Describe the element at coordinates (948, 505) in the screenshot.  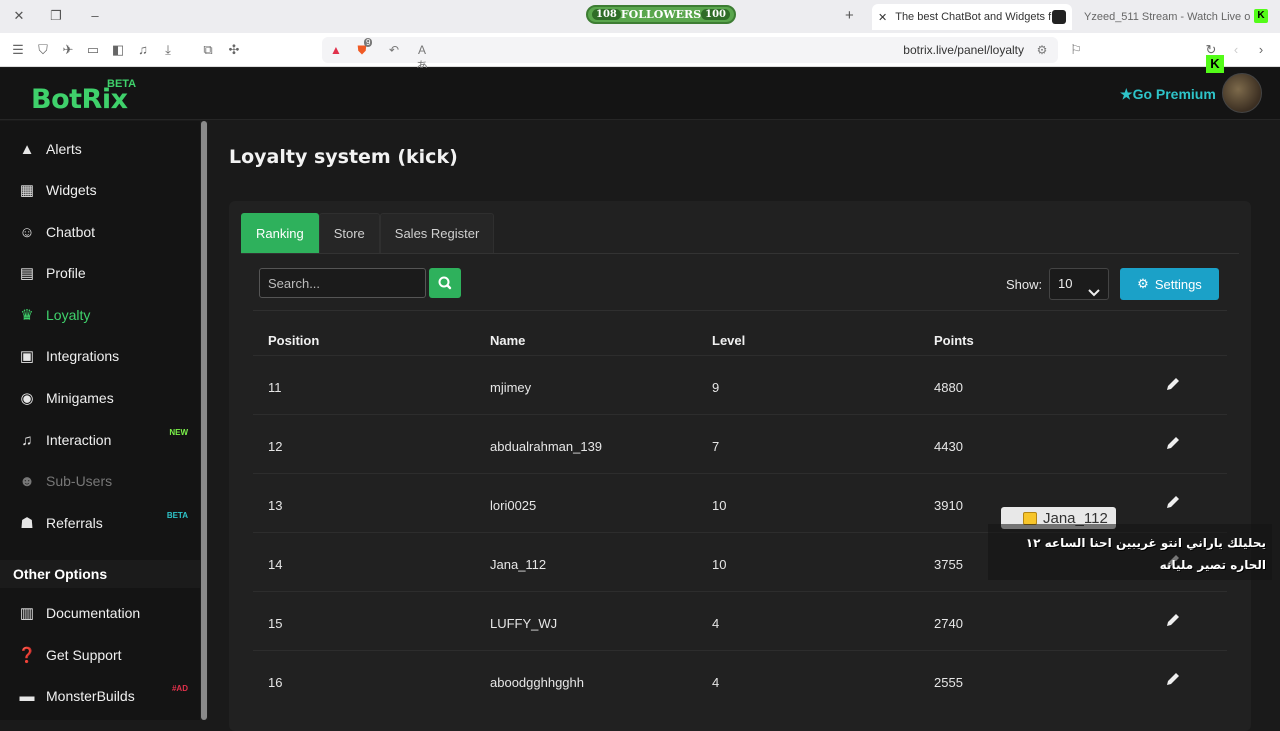
I see `cell-points: 3910` at that location.